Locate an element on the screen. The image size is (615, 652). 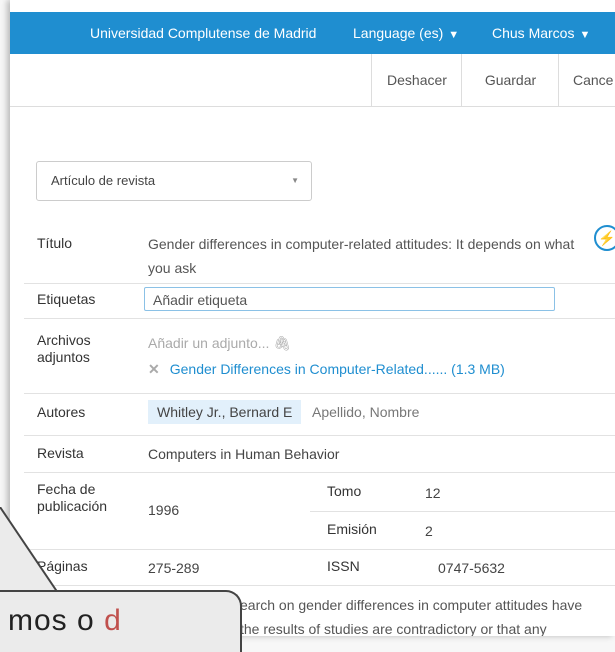
add-author-input: Apellido, Nombre is located at coordinates (365, 412).